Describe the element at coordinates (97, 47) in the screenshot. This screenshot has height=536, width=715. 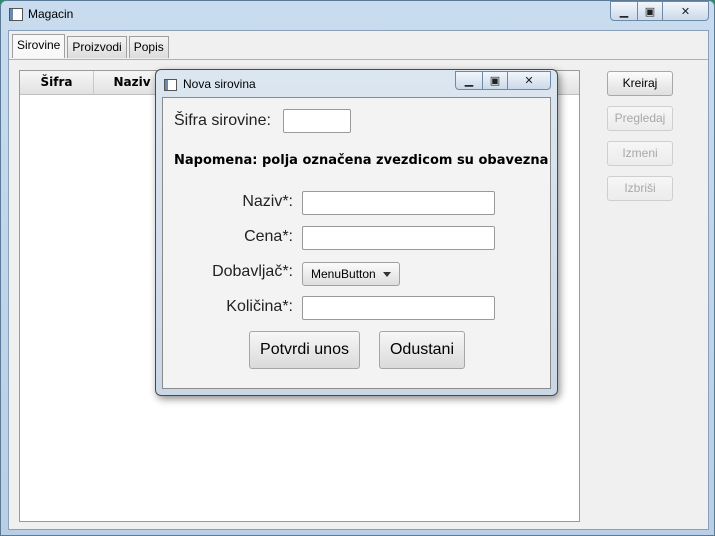
I see `tab-proizvodi: Proizvodi` at that location.